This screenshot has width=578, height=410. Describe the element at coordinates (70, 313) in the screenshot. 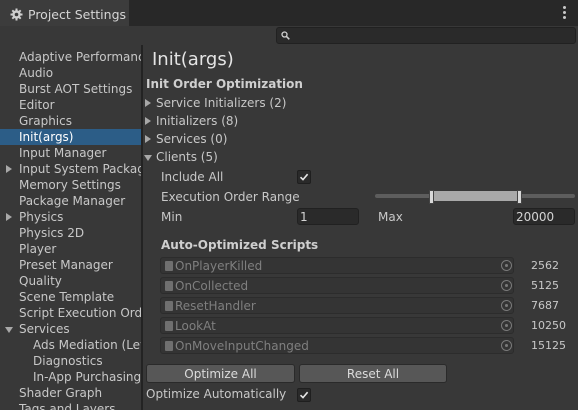

I see `sidebar-item-script-execution-order: Script Execution Order` at that location.